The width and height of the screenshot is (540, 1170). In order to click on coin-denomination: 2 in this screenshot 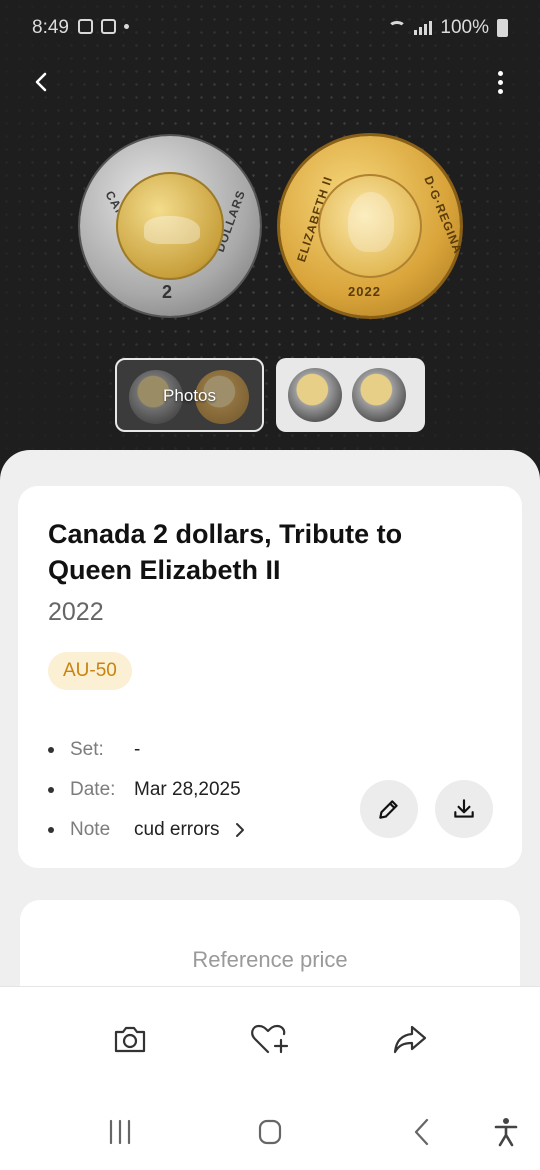, I will do `click(168, 292)`.